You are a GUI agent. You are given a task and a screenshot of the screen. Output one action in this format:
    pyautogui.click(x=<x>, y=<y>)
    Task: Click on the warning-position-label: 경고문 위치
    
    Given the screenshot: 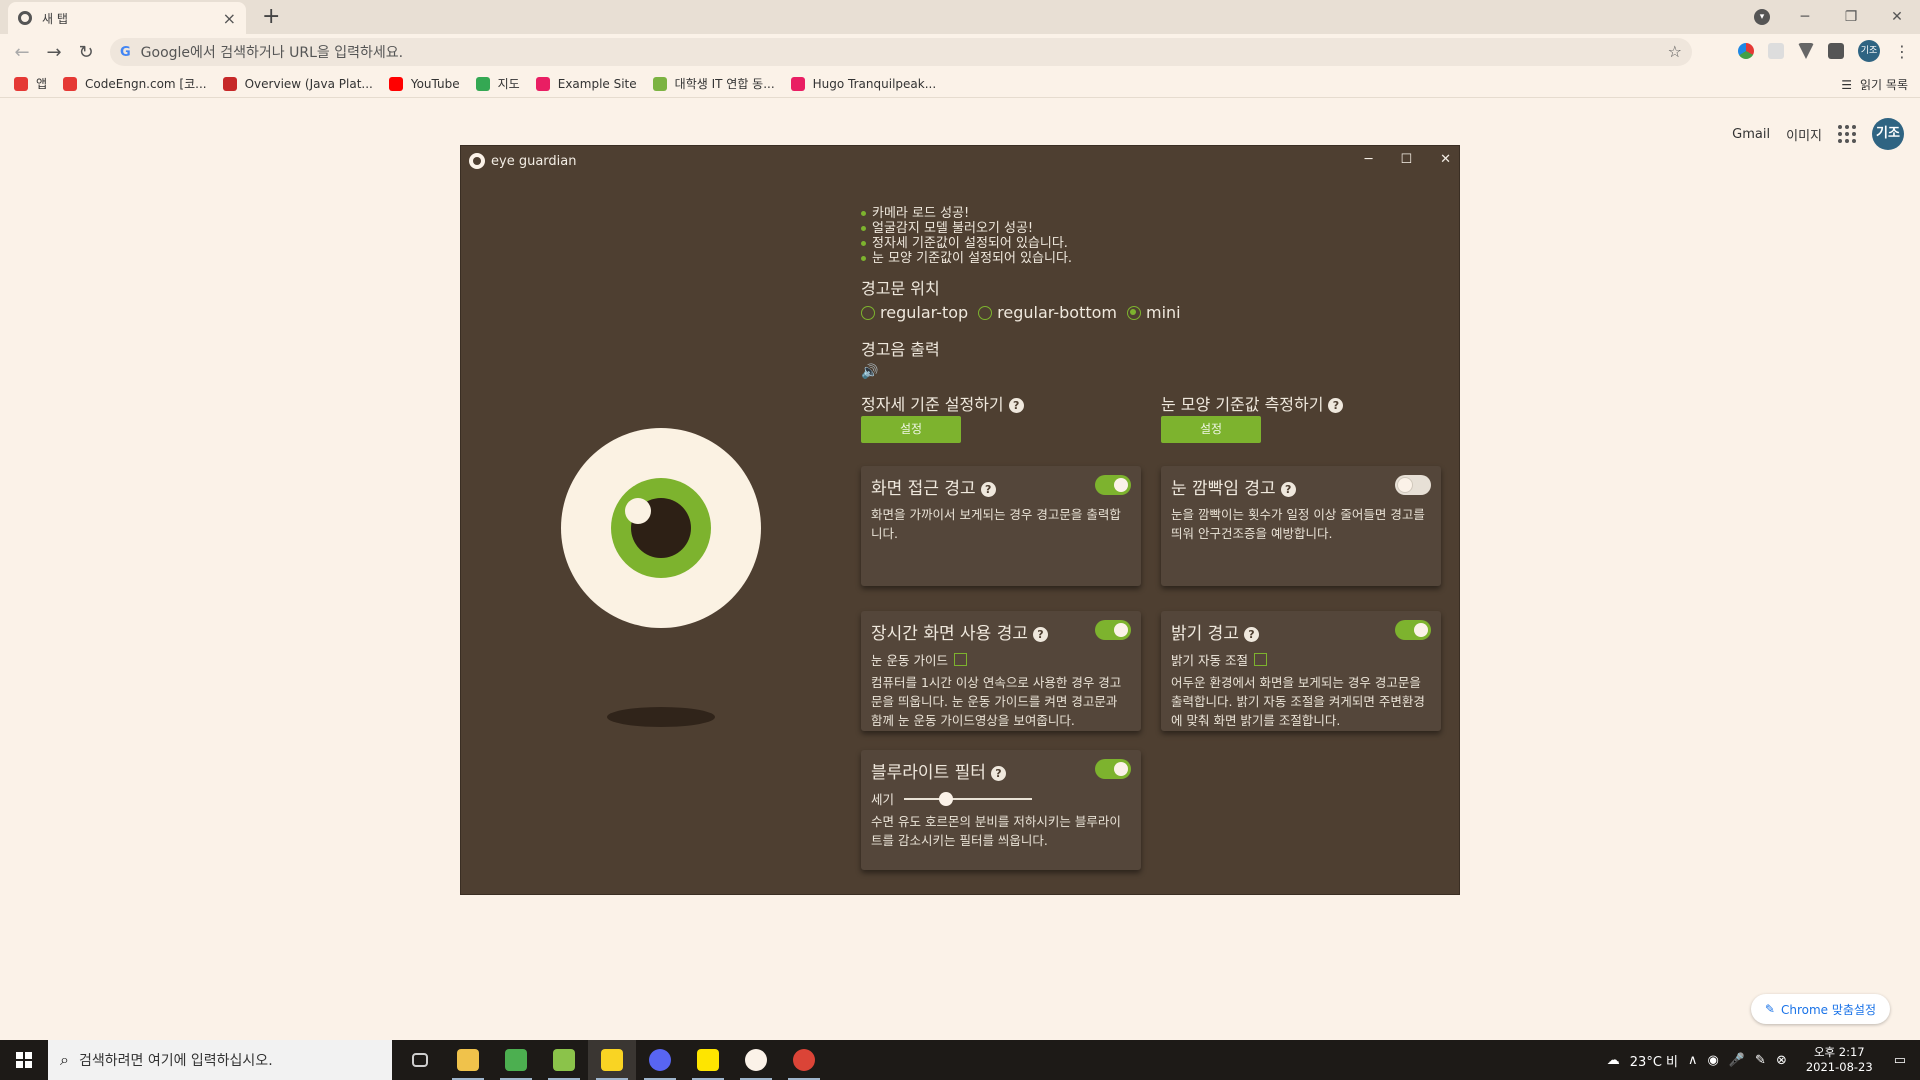 What is the action you would take?
    pyautogui.click(x=900, y=288)
    